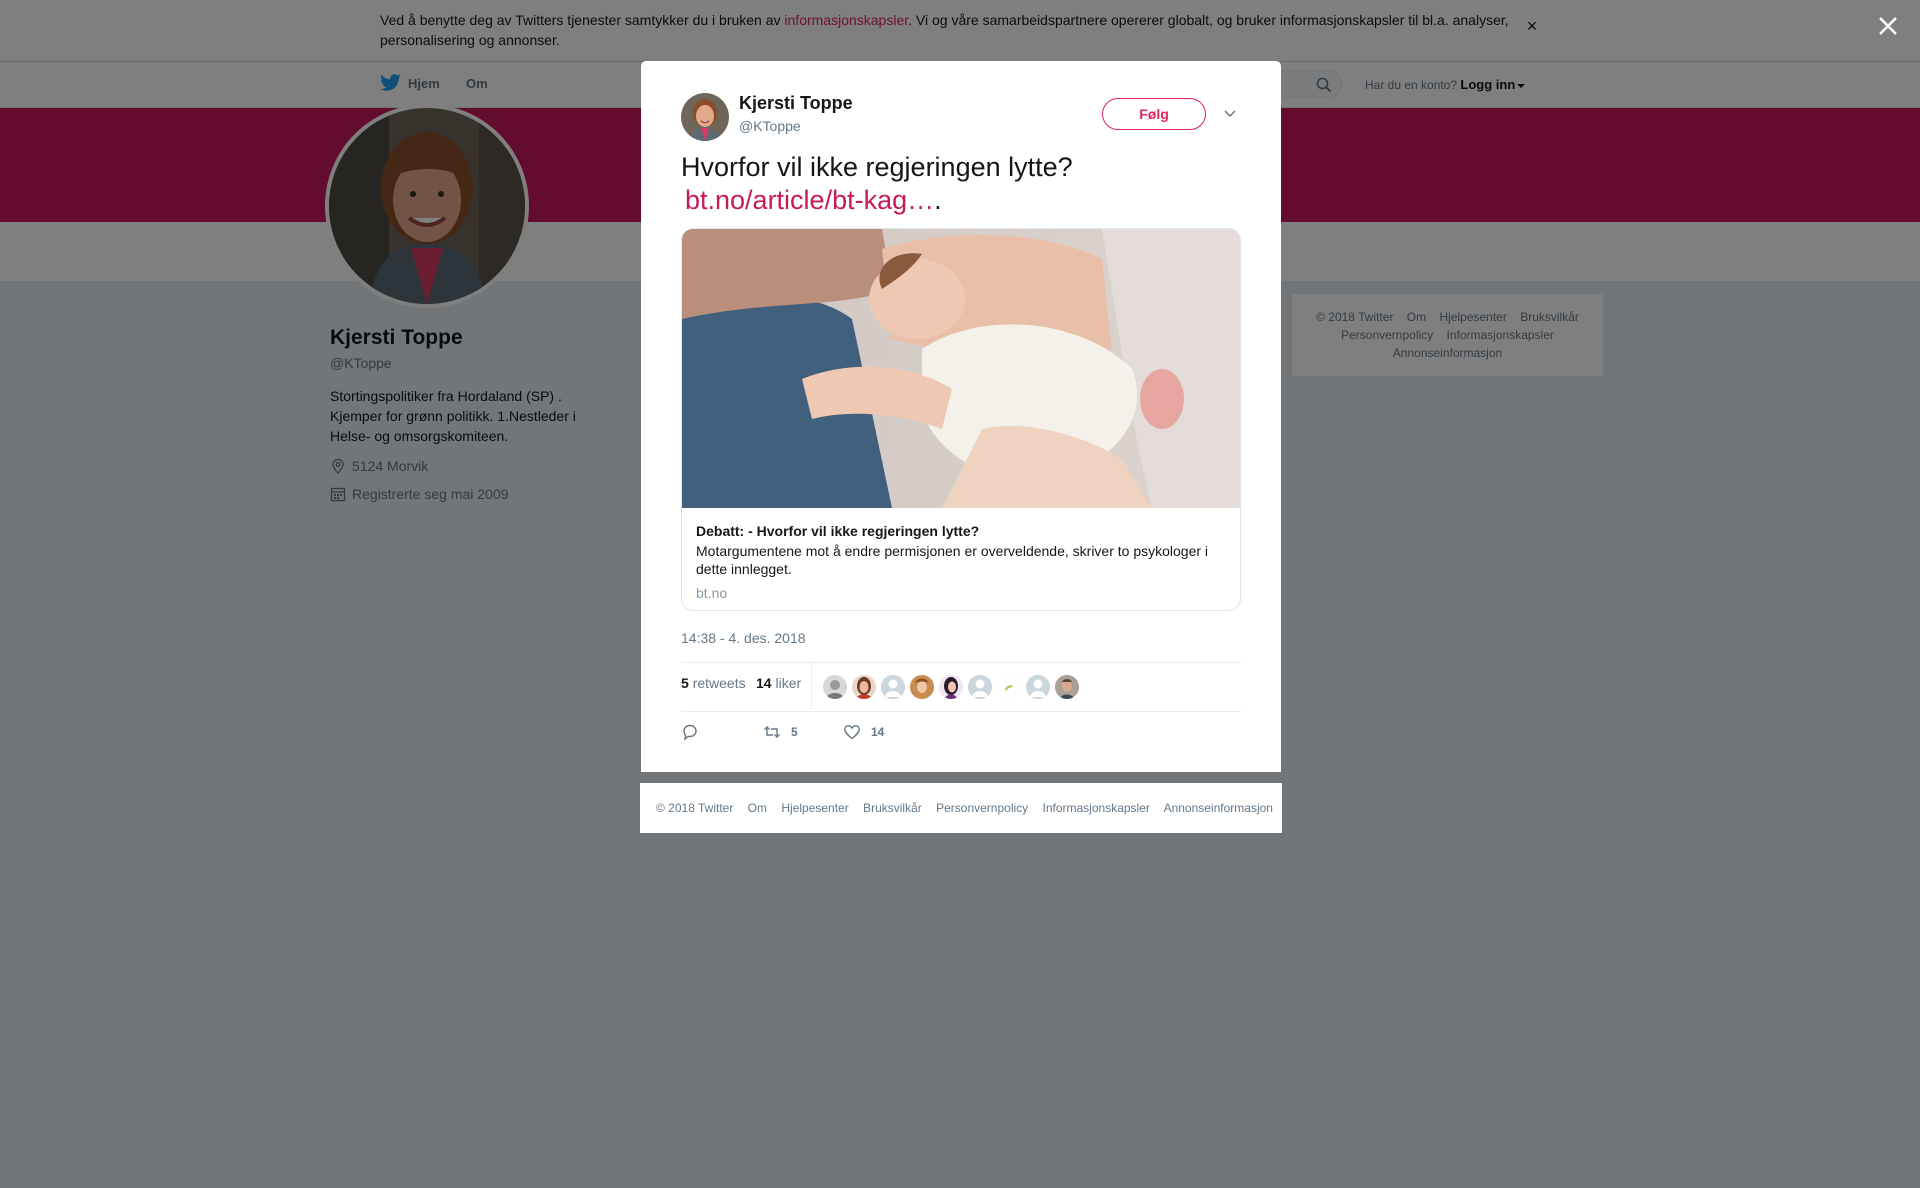  I want to click on like-count-label: liker, so click(788, 683).